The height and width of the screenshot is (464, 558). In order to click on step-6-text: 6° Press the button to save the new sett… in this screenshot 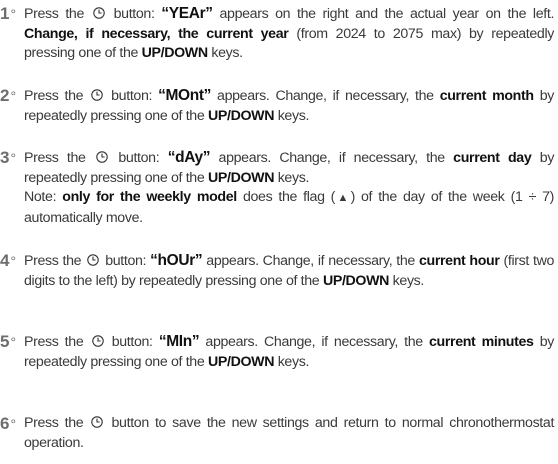, I will do `click(277, 432)`.